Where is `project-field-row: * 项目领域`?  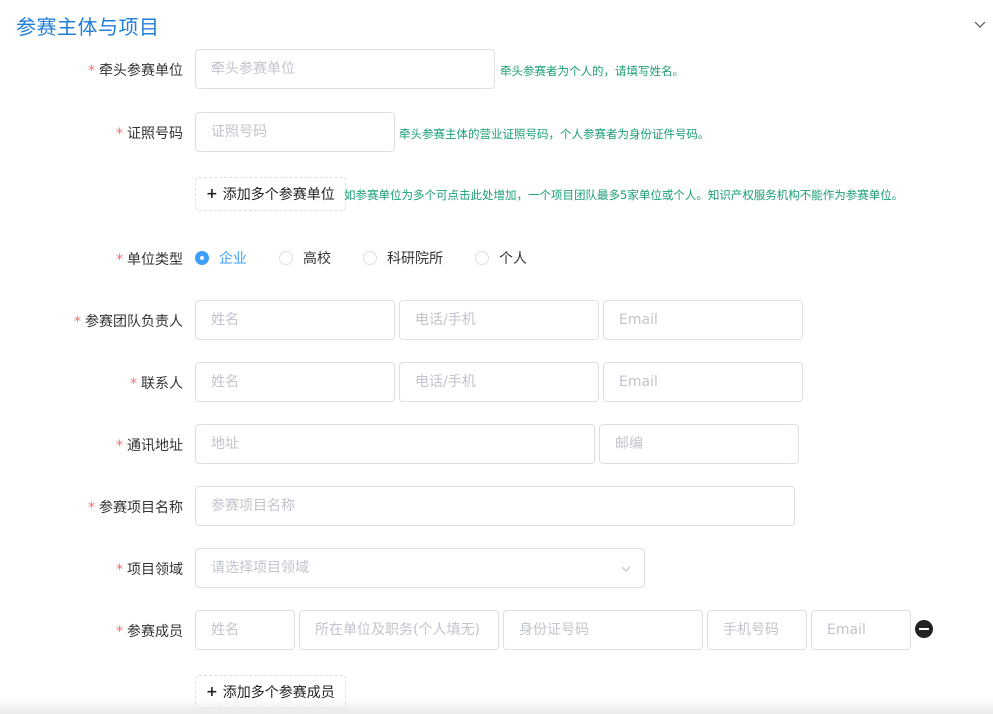 project-field-row: * 项目领域 is located at coordinates (496, 568).